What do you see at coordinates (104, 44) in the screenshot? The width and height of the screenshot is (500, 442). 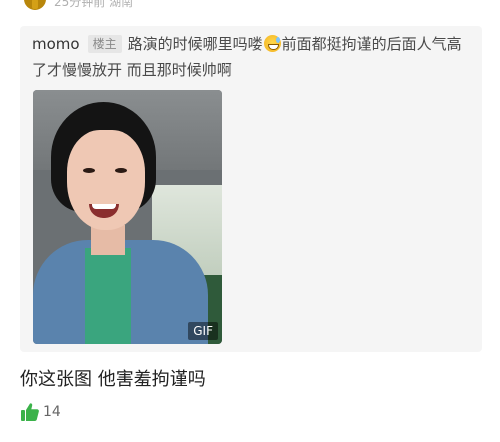 I see `host-badge: 楼主` at bounding box center [104, 44].